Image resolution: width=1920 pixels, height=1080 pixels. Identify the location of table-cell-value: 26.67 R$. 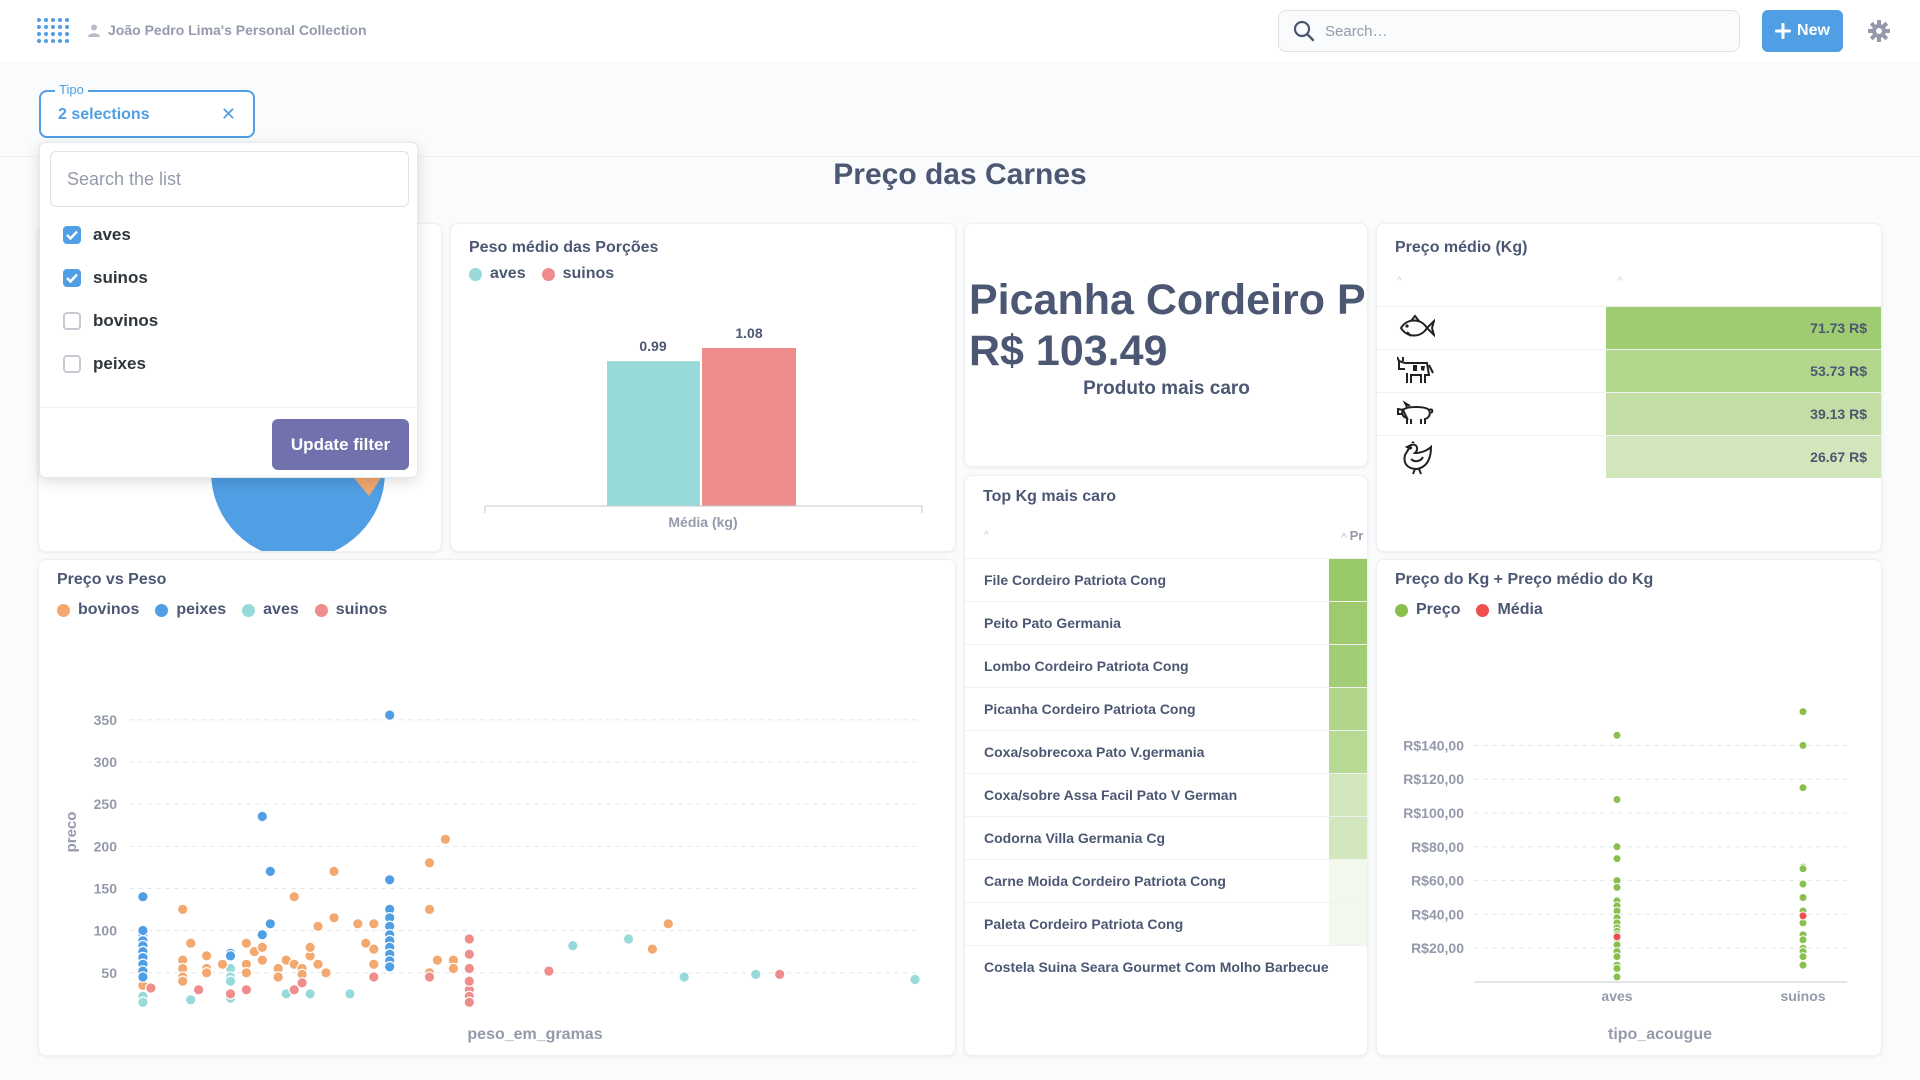
(1743, 457).